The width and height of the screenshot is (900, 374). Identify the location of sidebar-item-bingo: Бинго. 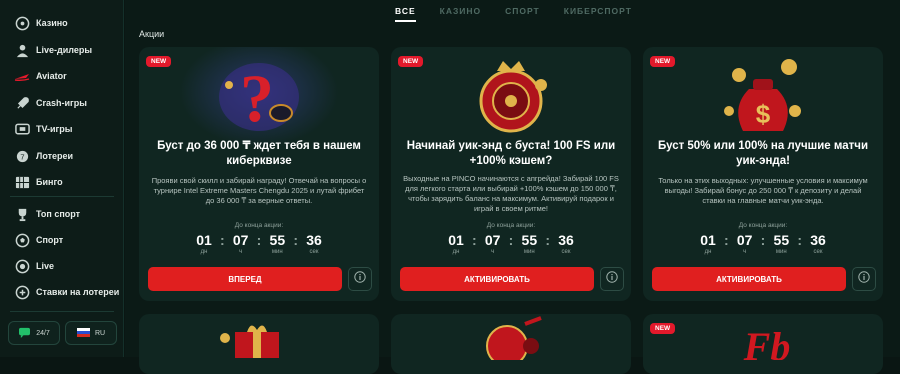
(62, 182).